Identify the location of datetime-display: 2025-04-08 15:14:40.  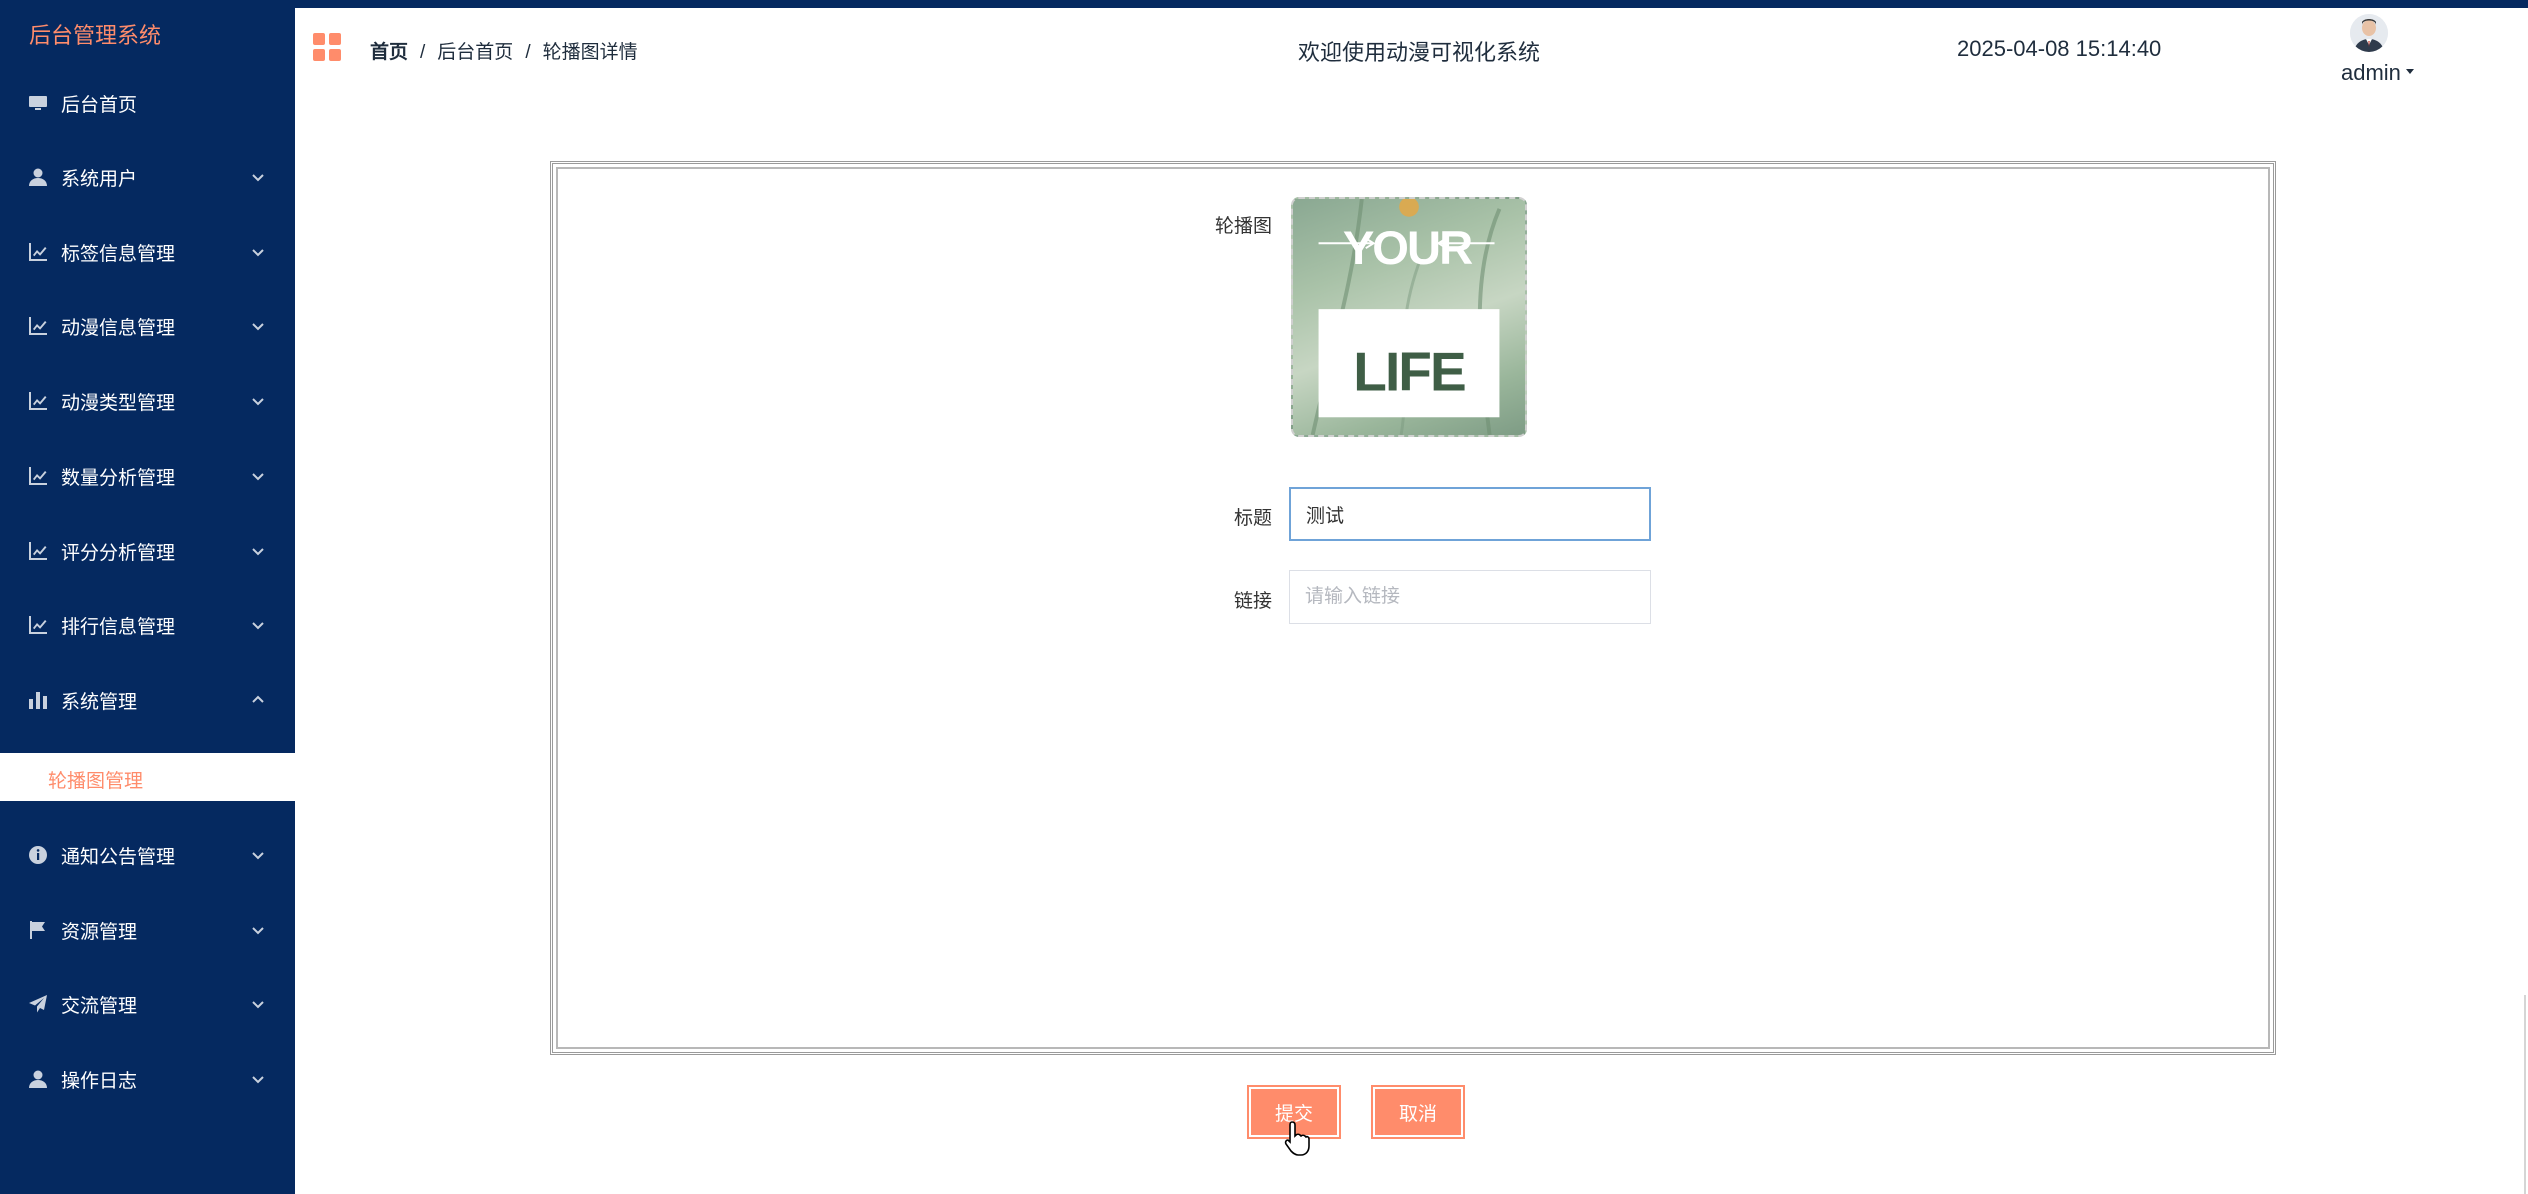
(2059, 48).